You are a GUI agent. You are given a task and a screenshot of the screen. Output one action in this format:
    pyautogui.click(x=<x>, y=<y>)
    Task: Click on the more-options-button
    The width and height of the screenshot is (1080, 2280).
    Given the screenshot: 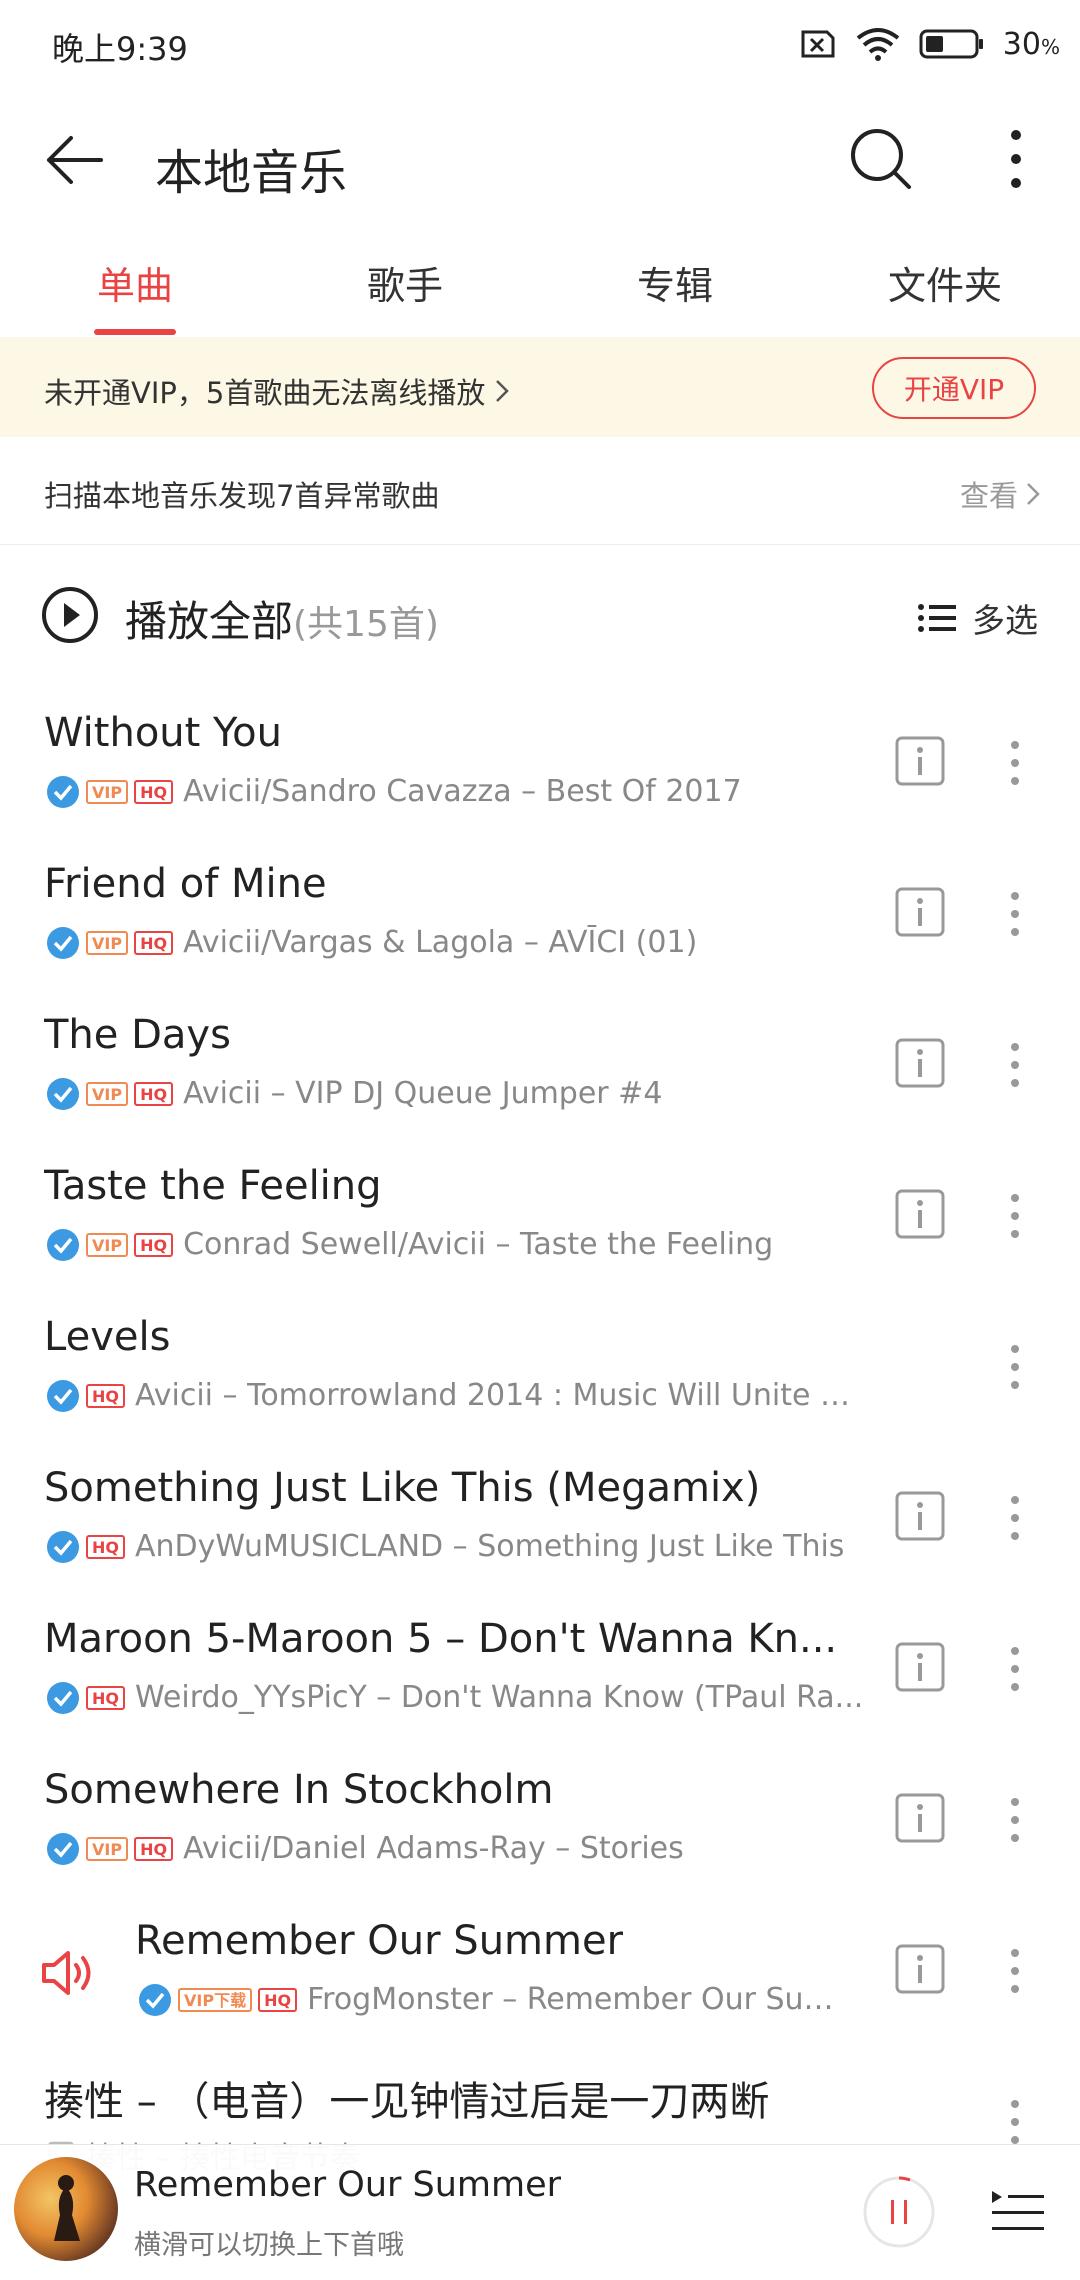 What is the action you would take?
    pyautogui.click(x=1016, y=159)
    